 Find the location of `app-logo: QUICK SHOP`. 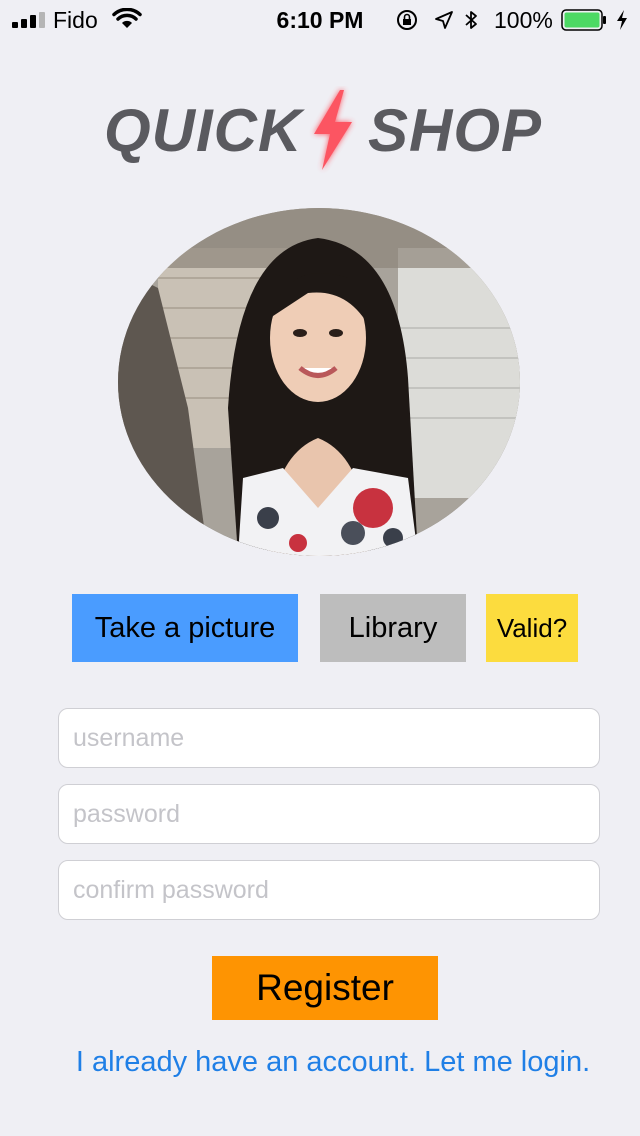

app-logo: QUICK SHOP is located at coordinates (321, 131).